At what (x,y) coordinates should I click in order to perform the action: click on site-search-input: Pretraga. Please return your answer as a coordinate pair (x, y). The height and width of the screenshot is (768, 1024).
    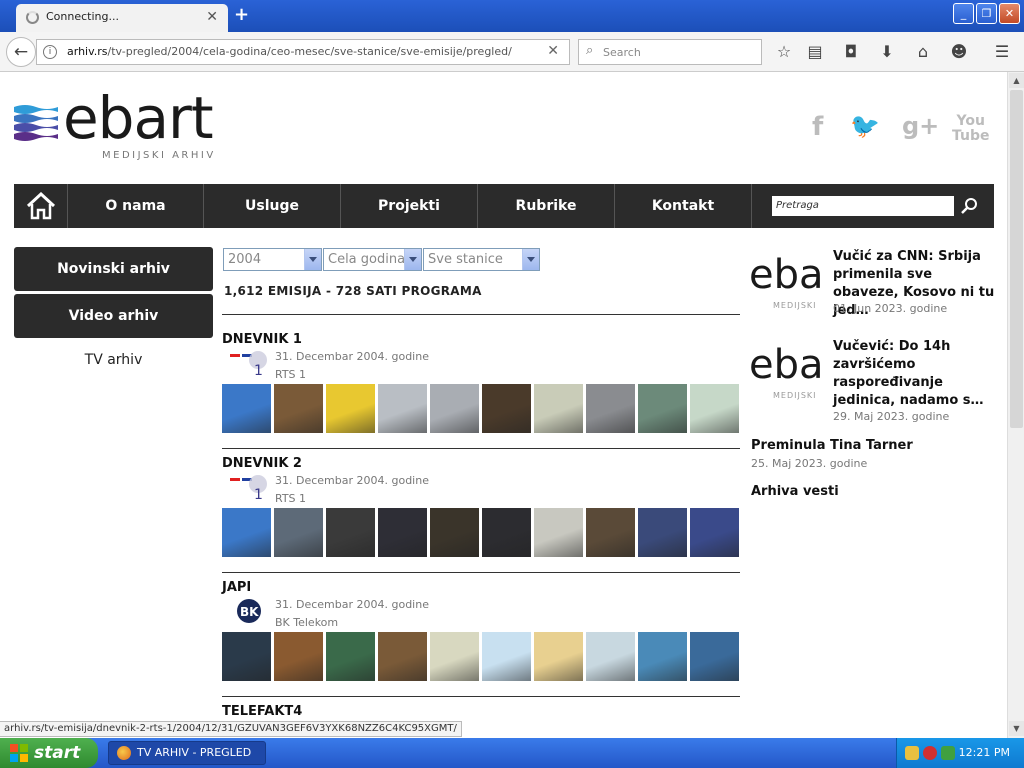
    Looking at the image, I should click on (863, 206).